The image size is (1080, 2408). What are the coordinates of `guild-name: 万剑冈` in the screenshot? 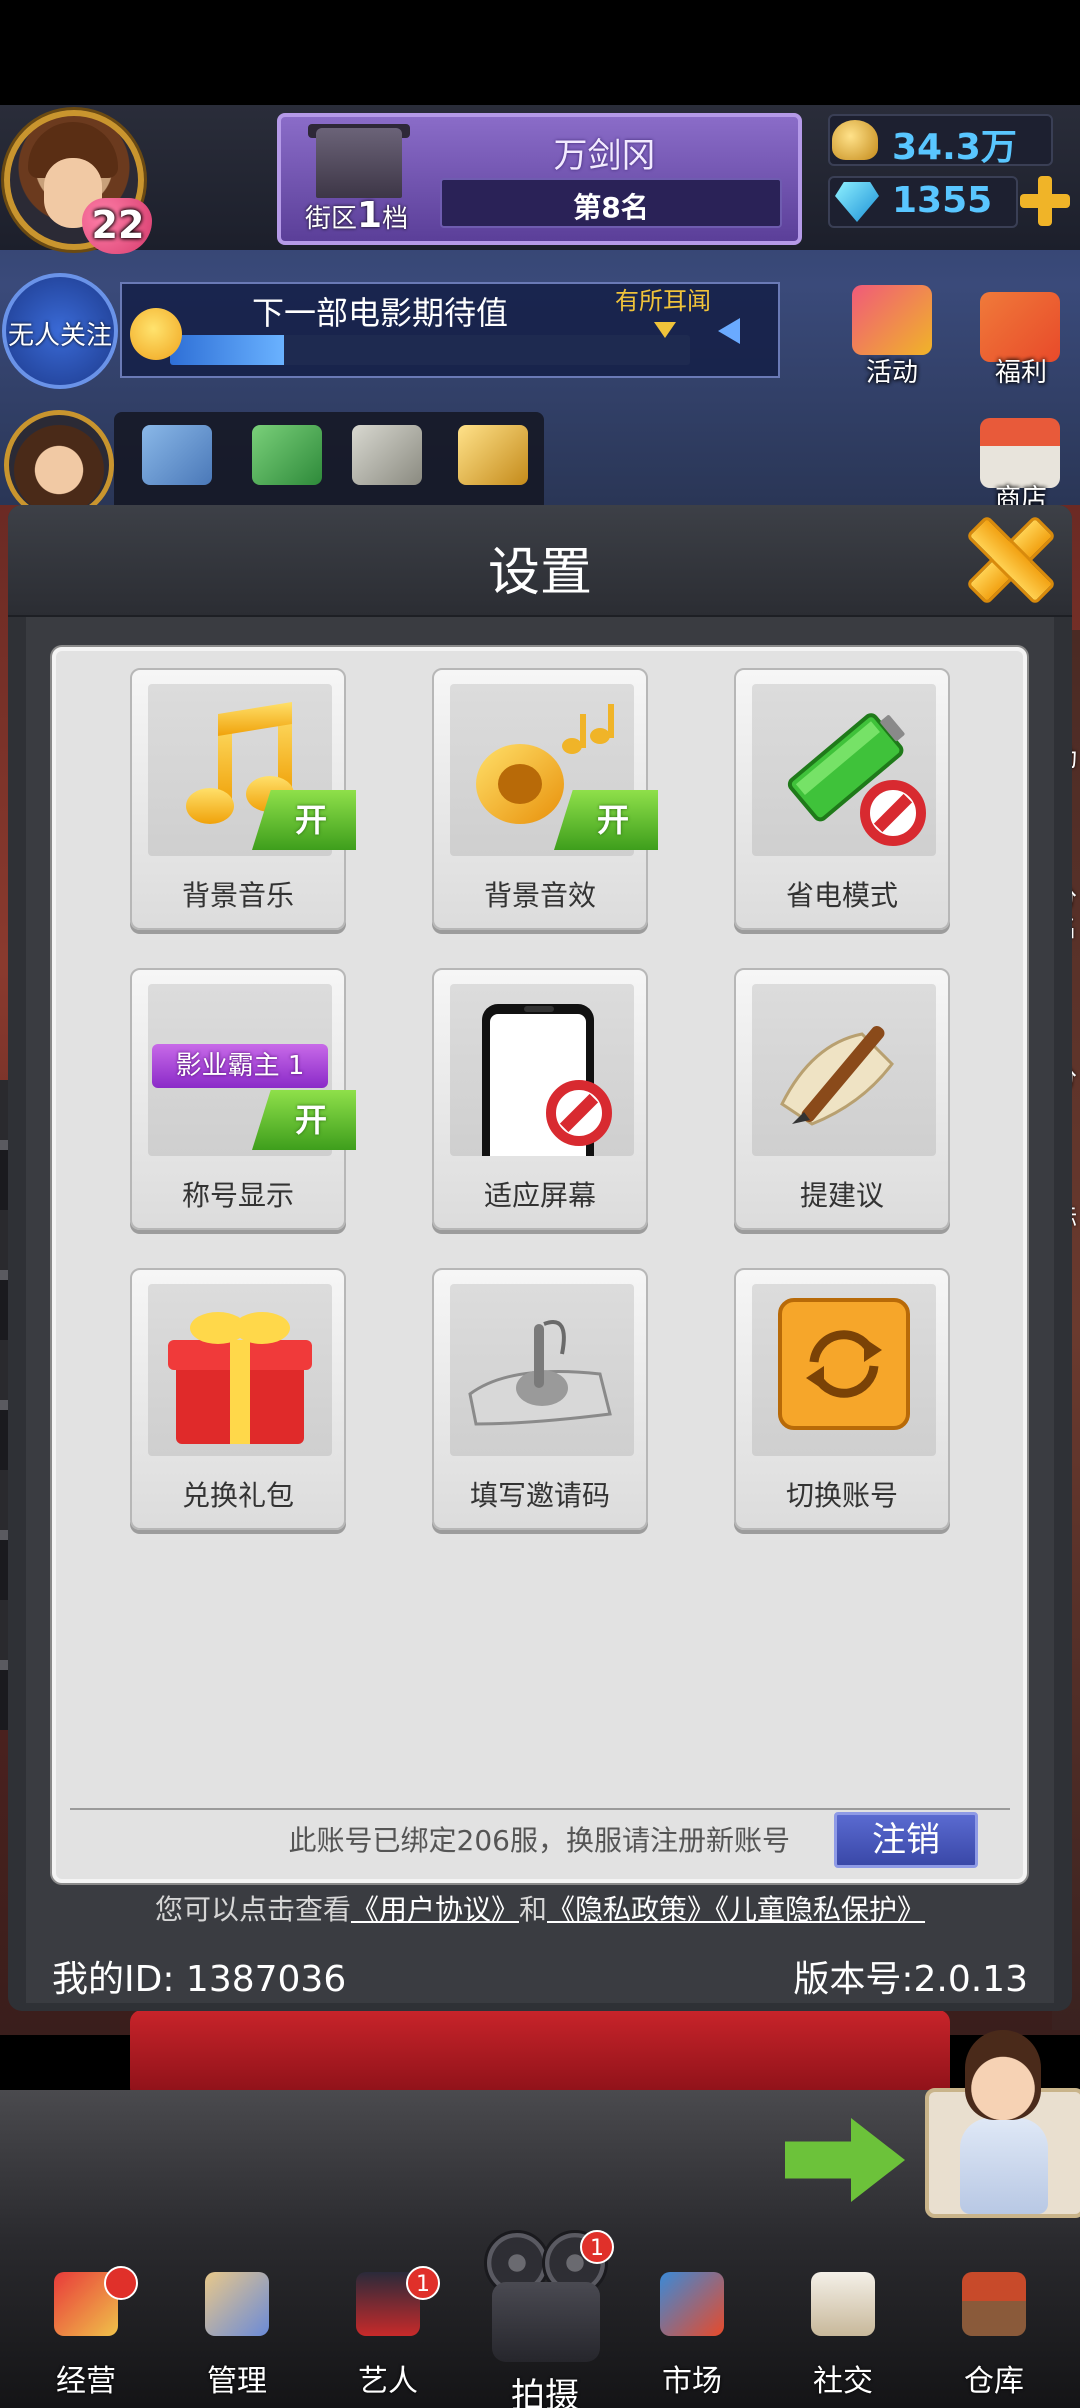 It's located at (604, 156).